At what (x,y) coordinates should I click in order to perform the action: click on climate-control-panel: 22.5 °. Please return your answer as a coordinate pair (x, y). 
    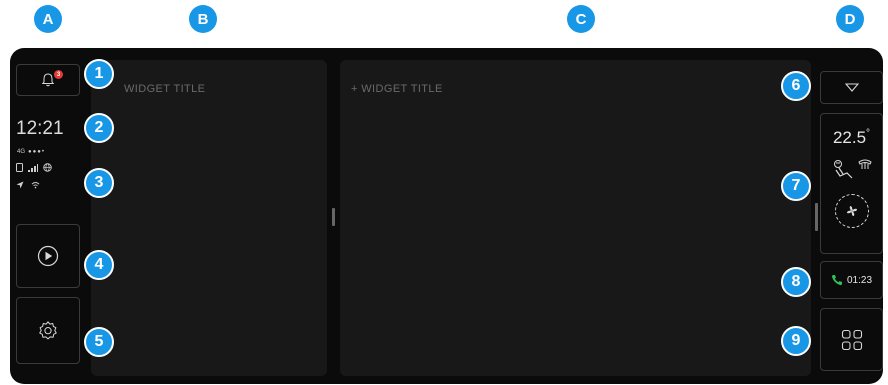
    Looking at the image, I should click on (851, 183).